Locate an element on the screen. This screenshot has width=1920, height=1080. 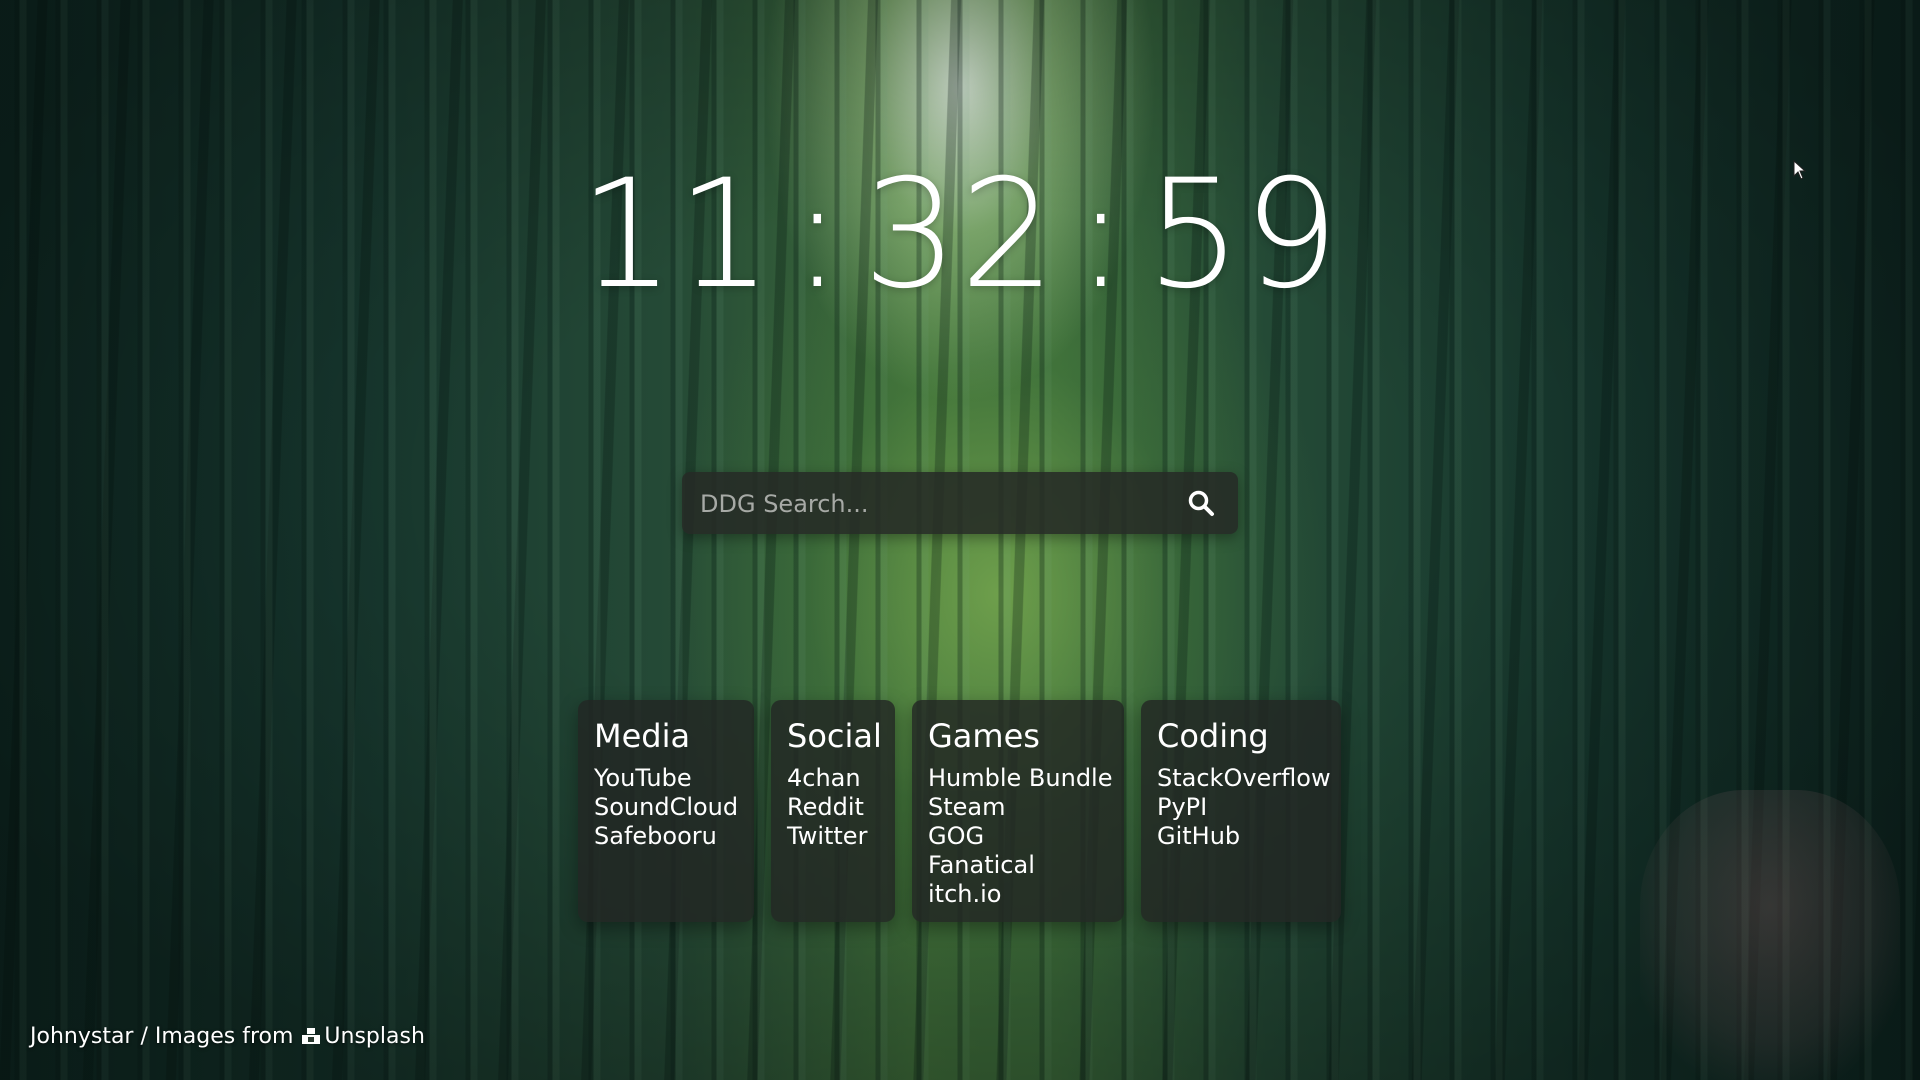
link-stackoverflow: StackOverflow is located at coordinates (1244, 778).